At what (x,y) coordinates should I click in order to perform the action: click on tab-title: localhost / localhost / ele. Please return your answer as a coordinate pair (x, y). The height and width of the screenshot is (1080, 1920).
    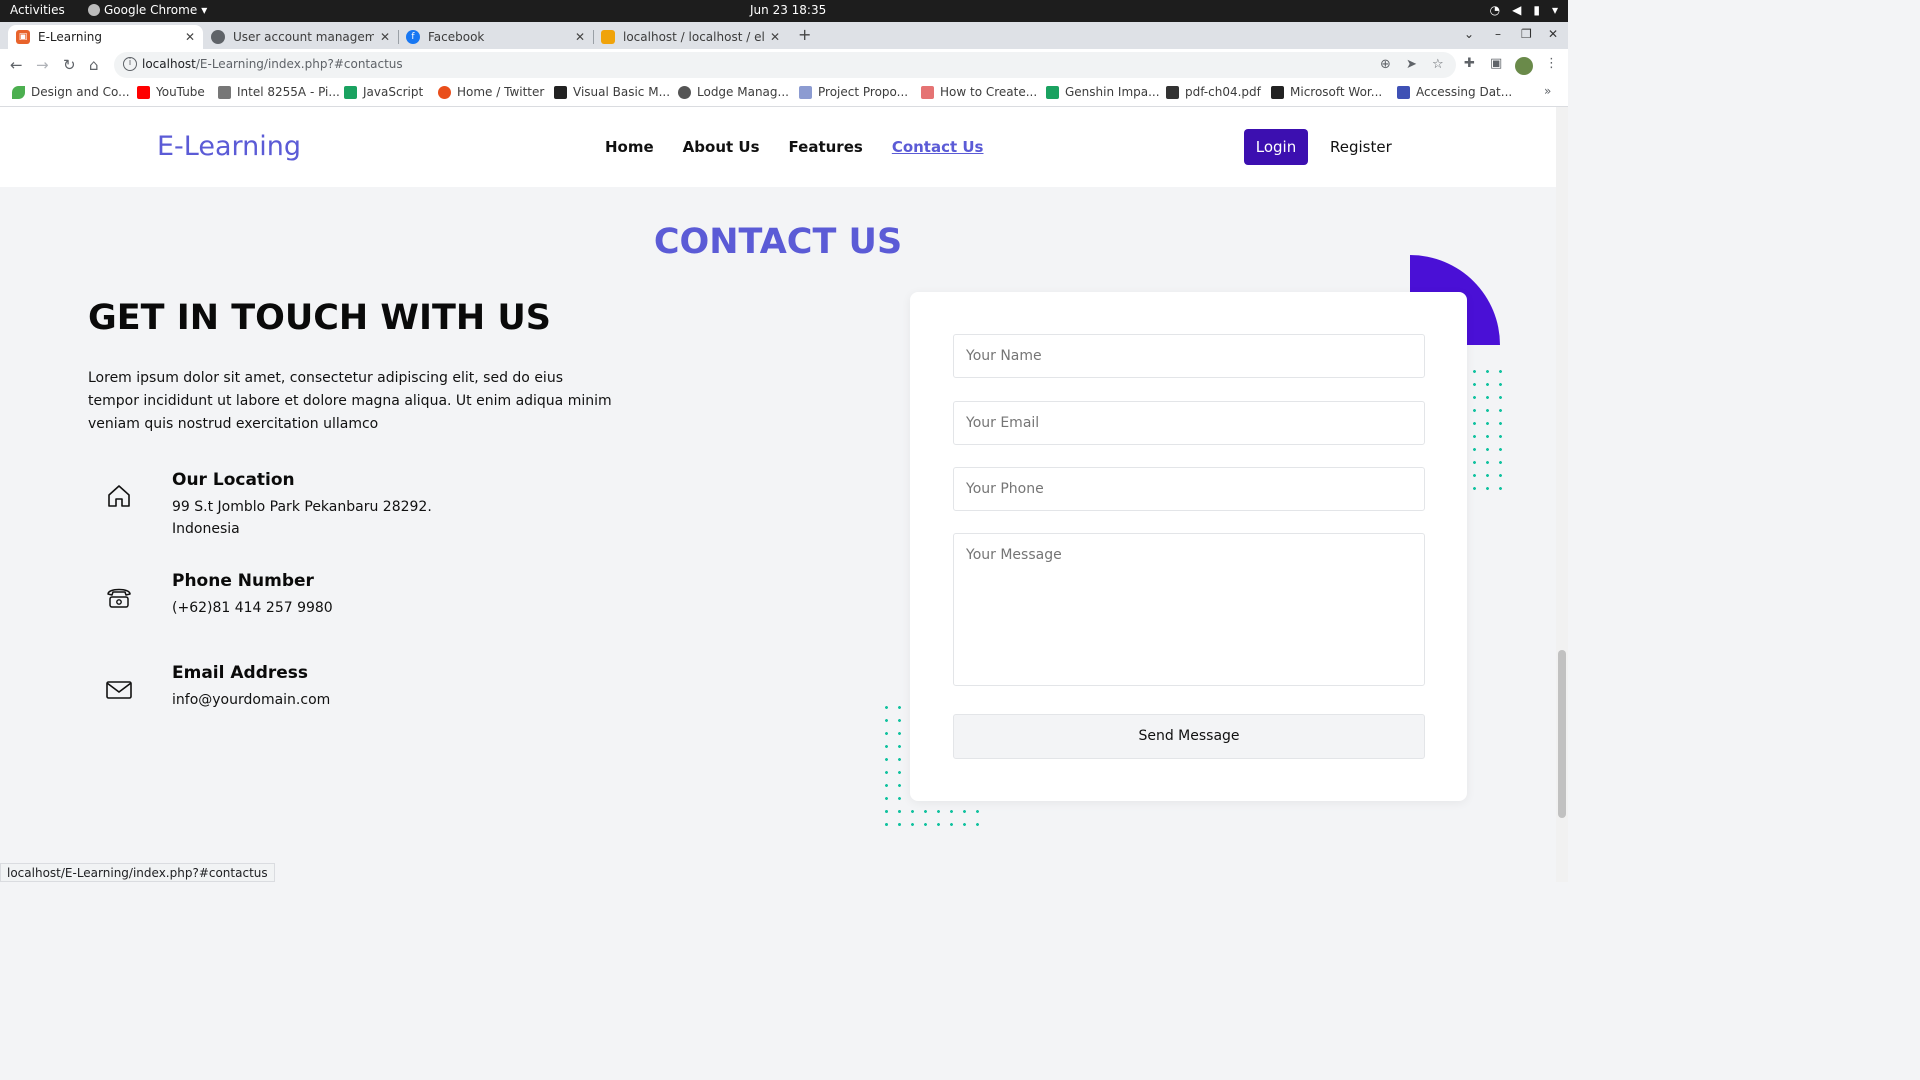
    Looking at the image, I should click on (693, 37).